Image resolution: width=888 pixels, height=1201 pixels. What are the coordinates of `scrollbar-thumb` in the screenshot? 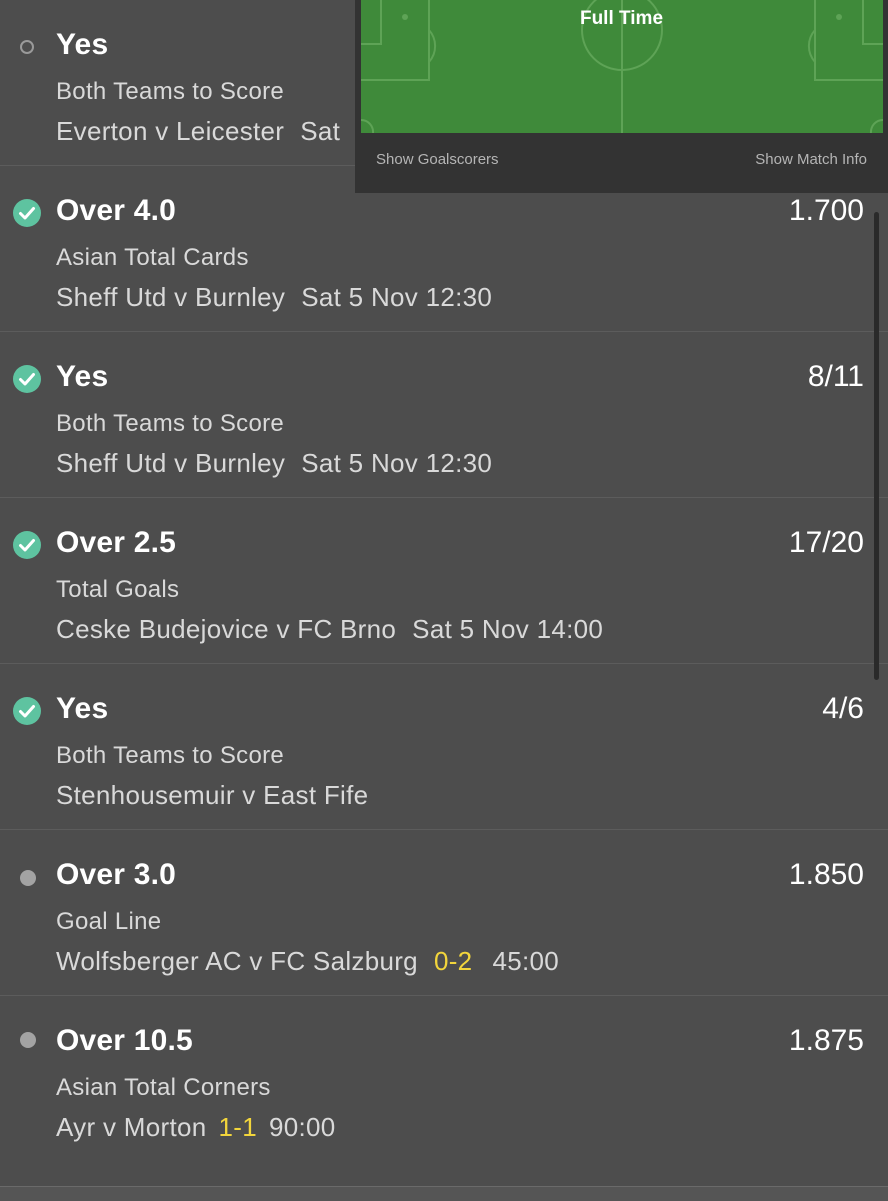 It's located at (876, 446).